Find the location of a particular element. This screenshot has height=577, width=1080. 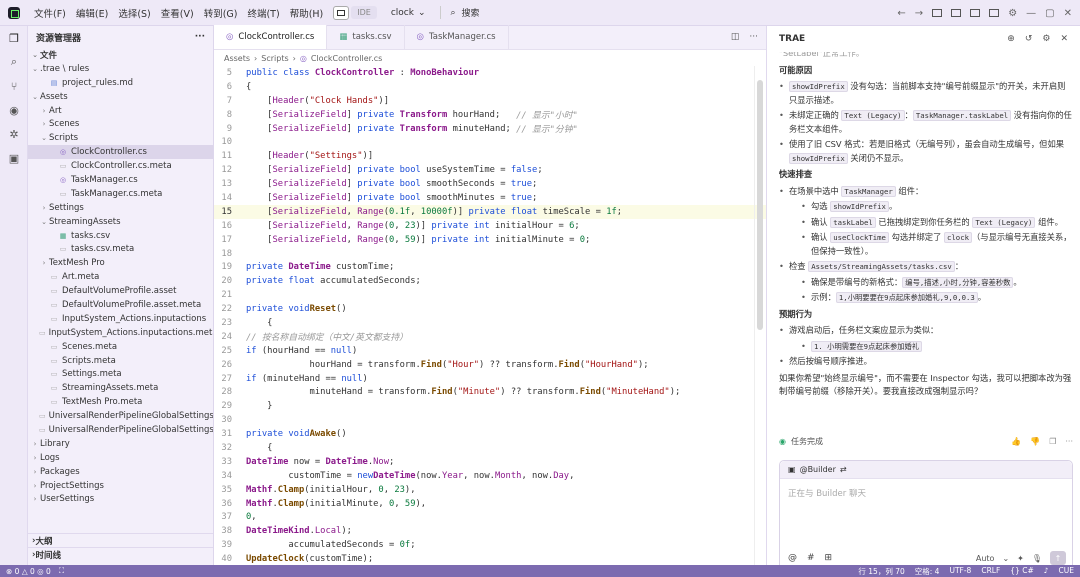

tree-folder: › Settings is located at coordinates (120, 208).